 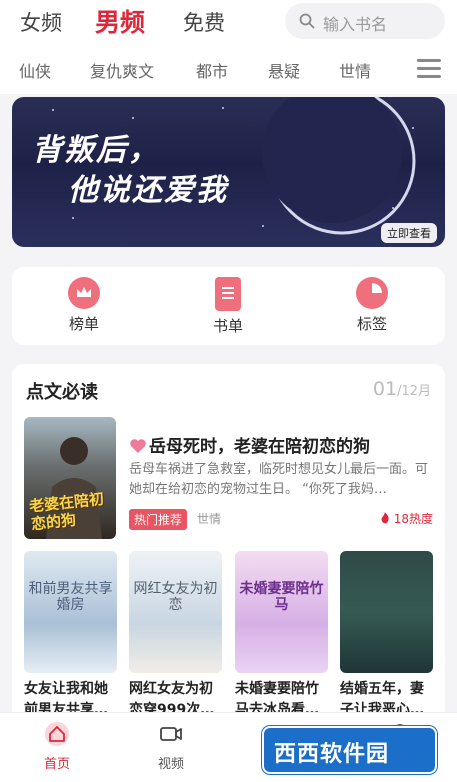 What do you see at coordinates (41, 22) in the screenshot?
I see `tab-female: 女频` at bounding box center [41, 22].